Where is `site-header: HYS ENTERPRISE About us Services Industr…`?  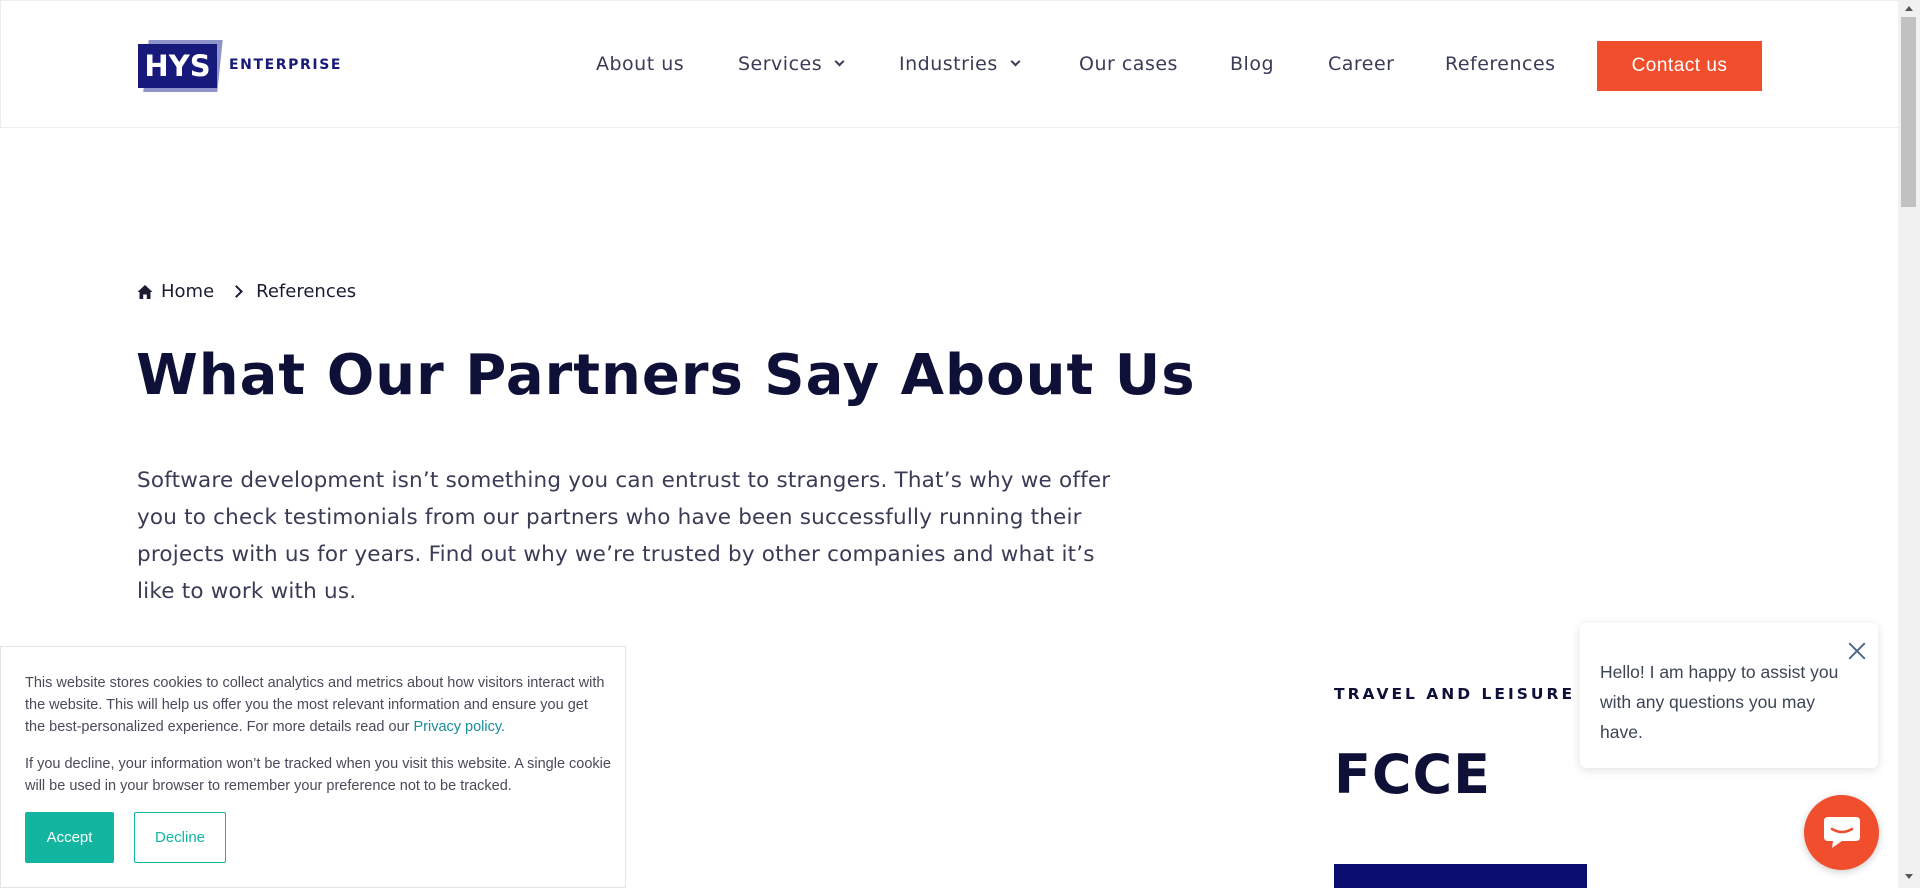 site-header: HYS ENTERPRISE About us Services Industr… is located at coordinates (949, 64).